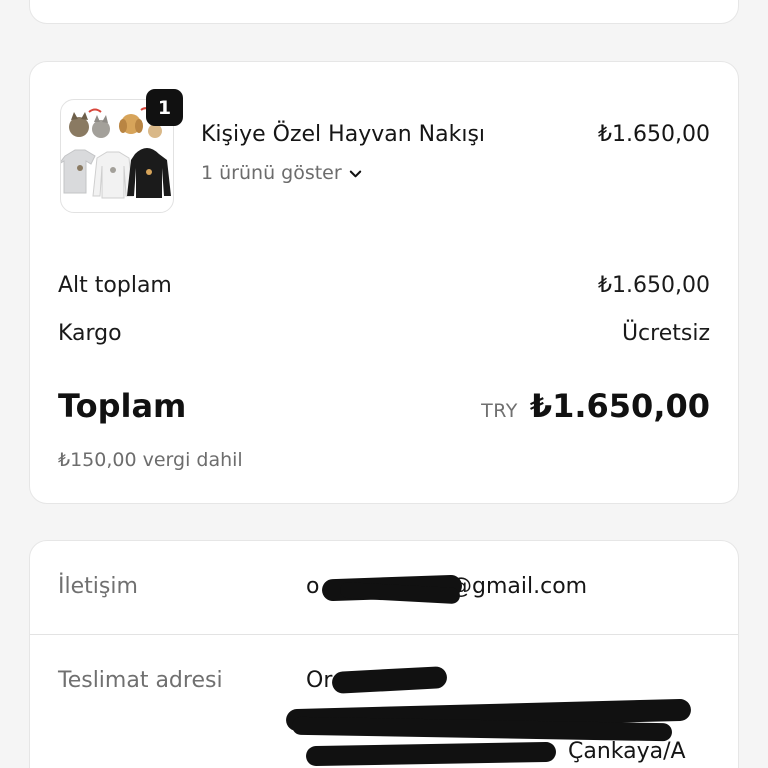 Image resolution: width=768 pixels, height=768 pixels. Describe the element at coordinates (319, 680) in the screenshot. I see `address-line1-start: Or` at that location.